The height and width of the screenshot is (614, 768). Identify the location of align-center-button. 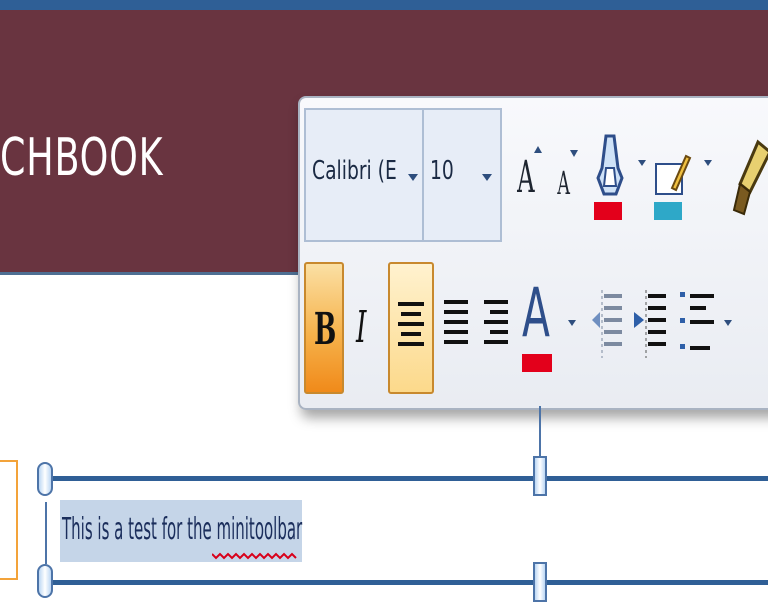
(411, 328).